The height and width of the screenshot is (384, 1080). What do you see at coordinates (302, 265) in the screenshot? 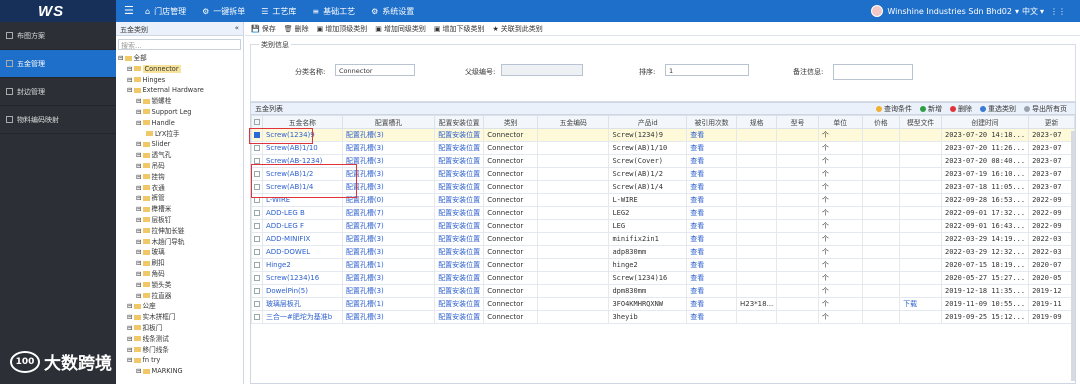
I see `table-cell: Hinge2` at bounding box center [302, 265].